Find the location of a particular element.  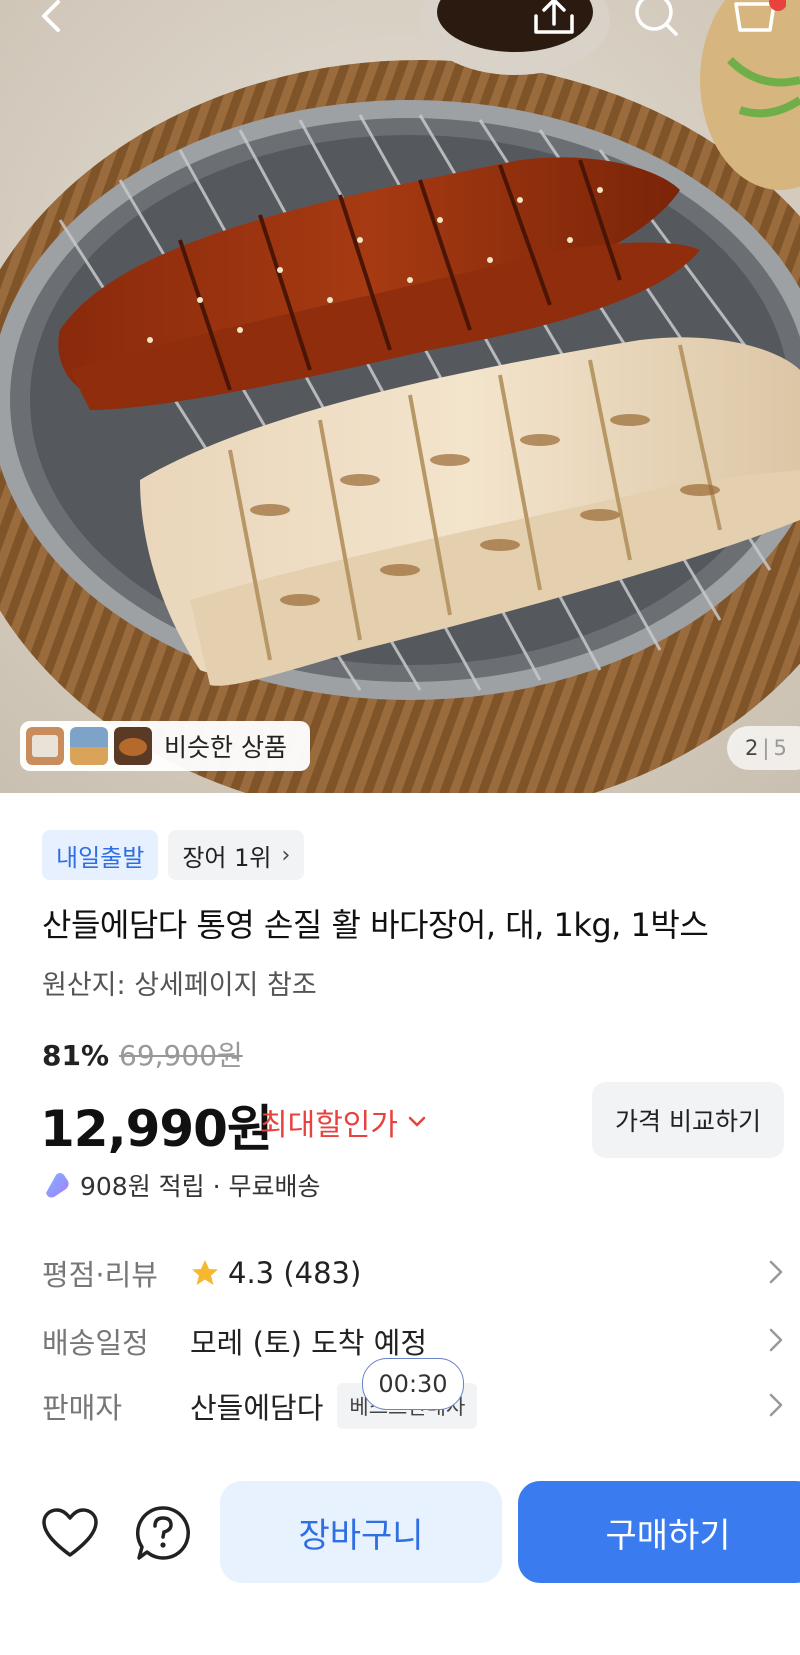

buy-now-button: 구매하기 is located at coordinates (659, 1532).